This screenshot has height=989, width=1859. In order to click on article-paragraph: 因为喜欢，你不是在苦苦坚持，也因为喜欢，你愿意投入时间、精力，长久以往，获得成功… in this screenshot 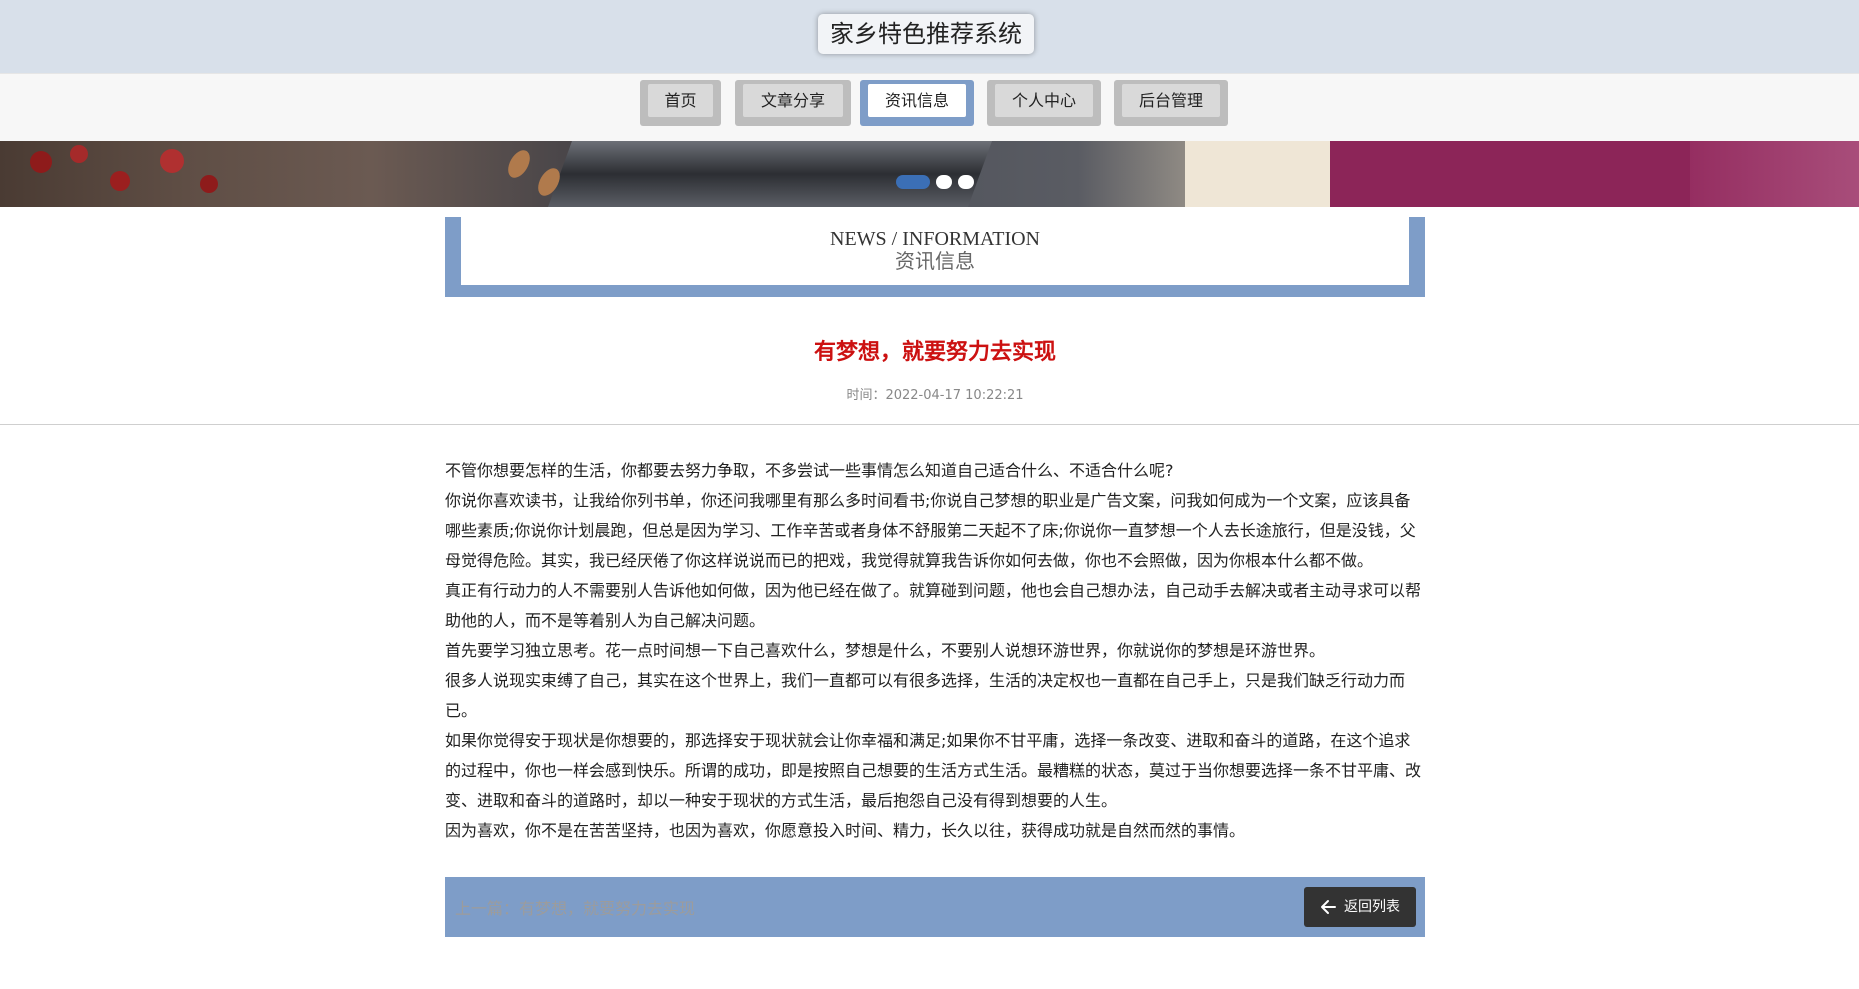, I will do `click(845, 830)`.